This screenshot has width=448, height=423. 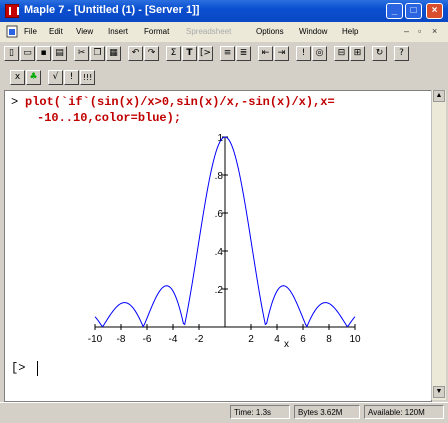 What do you see at coordinates (173, 339) in the screenshot?
I see `x-tick-label: -4` at bounding box center [173, 339].